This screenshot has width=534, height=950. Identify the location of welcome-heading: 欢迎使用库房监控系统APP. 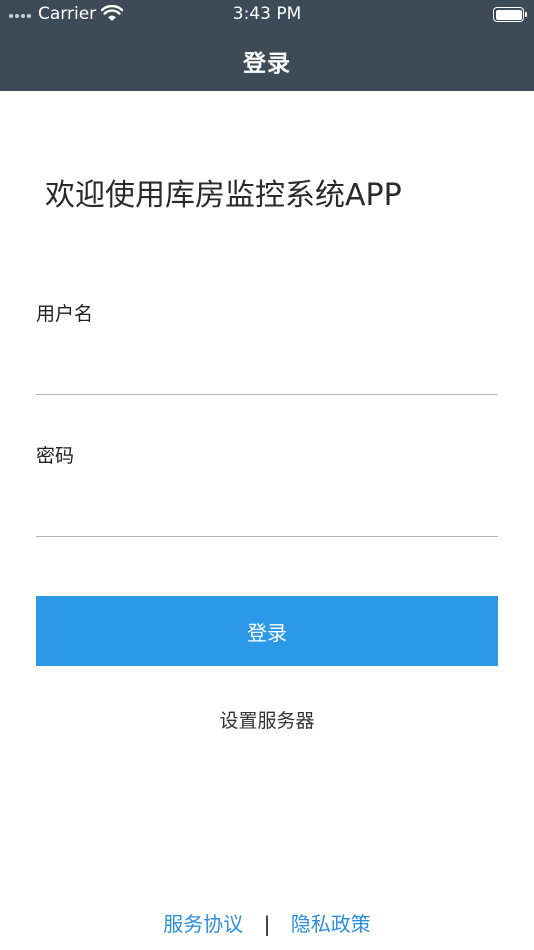
(223, 195).